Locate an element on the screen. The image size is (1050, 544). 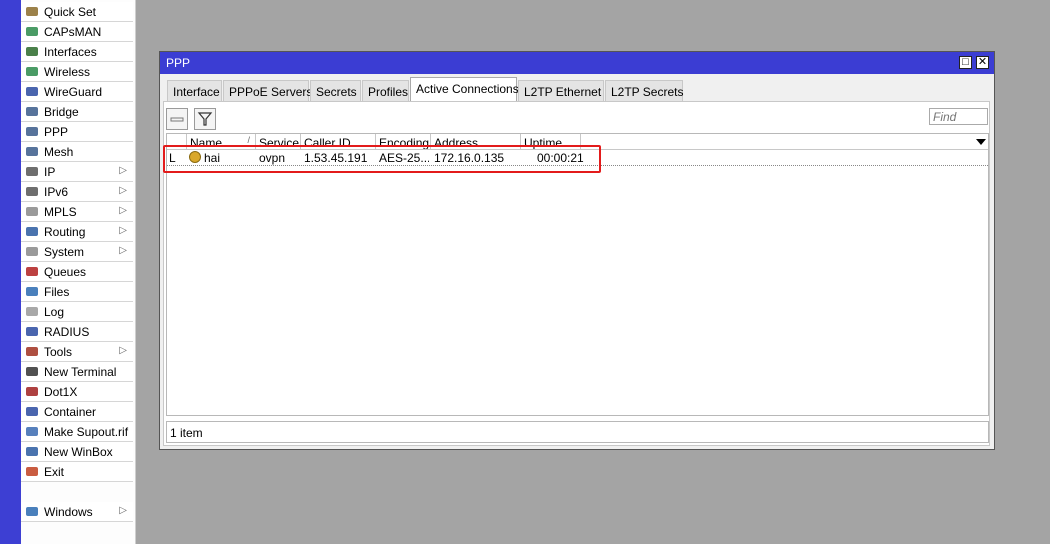
sidebar-item-ppp: PPP is located at coordinates (77, 132).